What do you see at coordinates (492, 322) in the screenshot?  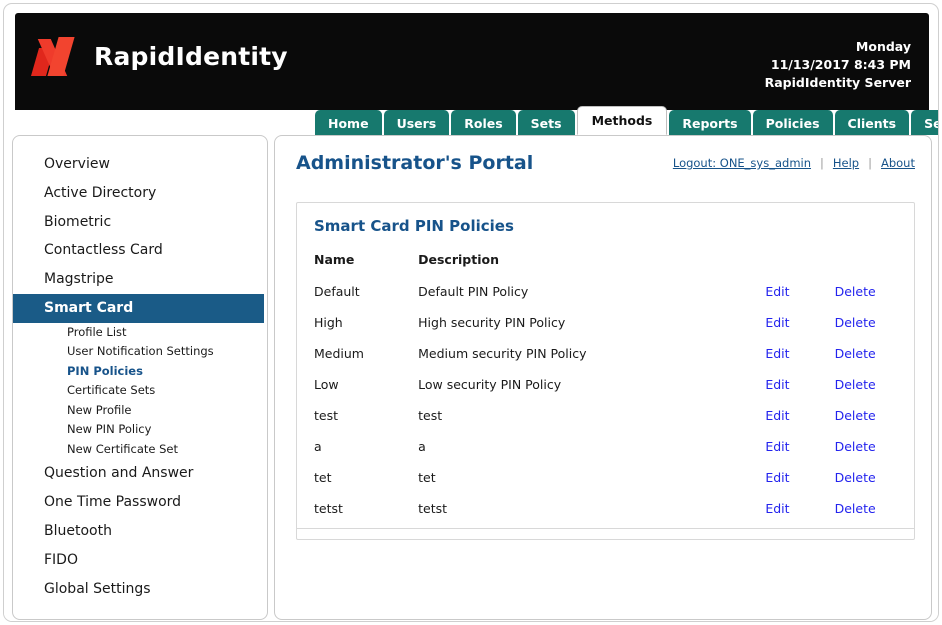 I see `cell-policy-description: High security PIN Policy` at bounding box center [492, 322].